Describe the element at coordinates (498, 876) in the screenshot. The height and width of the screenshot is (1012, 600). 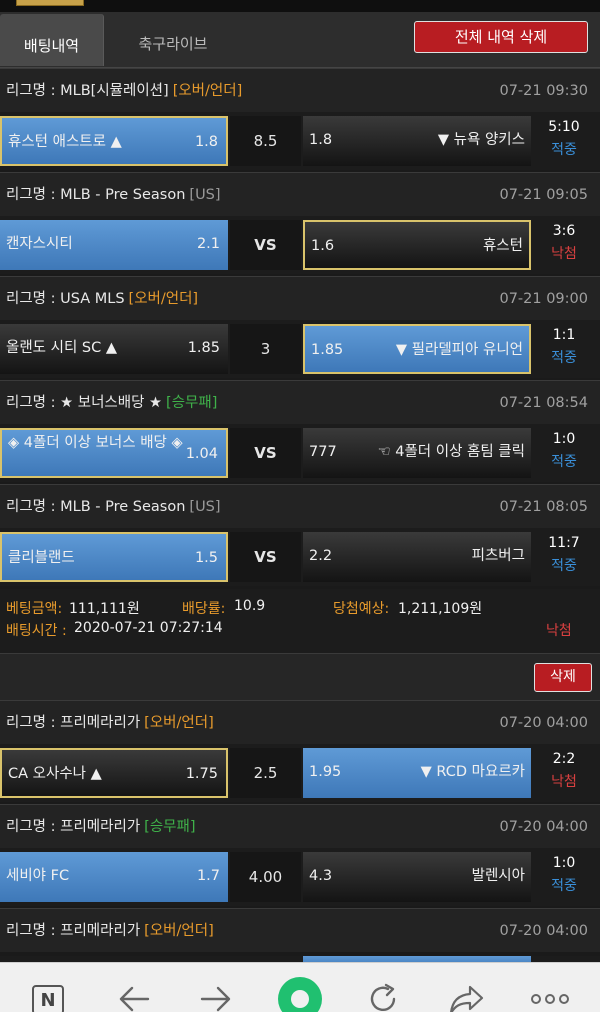
I see `away-team-name: 발렌시아` at that location.